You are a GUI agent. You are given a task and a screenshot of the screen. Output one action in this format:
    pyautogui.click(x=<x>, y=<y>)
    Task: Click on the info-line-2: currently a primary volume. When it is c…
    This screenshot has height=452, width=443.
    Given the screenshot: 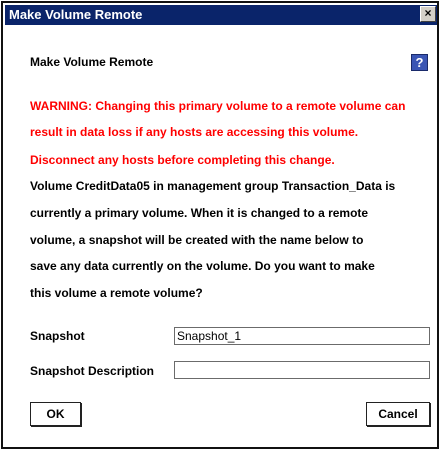 What is the action you would take?
    pyautogui.click(x=199, y=213)
    